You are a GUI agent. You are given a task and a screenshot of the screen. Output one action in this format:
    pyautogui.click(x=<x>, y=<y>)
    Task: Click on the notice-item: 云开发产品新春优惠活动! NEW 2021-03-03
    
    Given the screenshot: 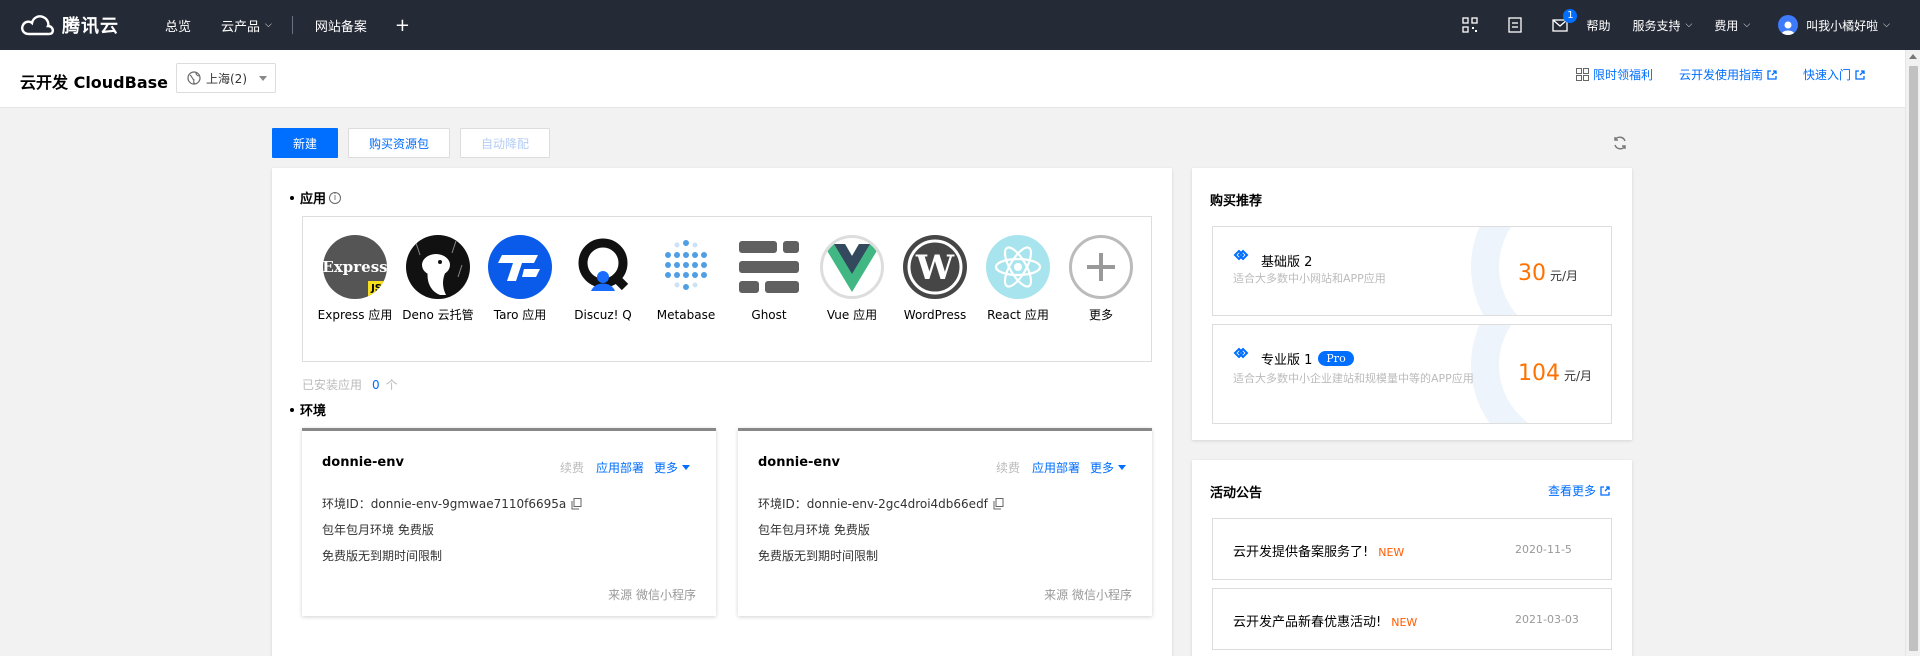 What is the action you would take?
    pyautogui.click(x=1412, y=619)
    